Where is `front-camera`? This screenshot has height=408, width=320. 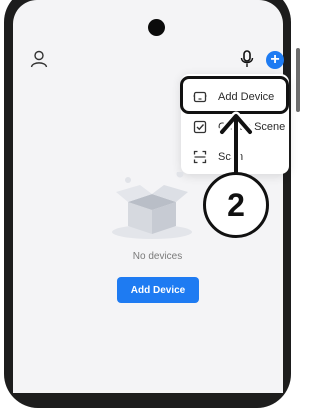 front-camera is located at coordinates (156, 27).